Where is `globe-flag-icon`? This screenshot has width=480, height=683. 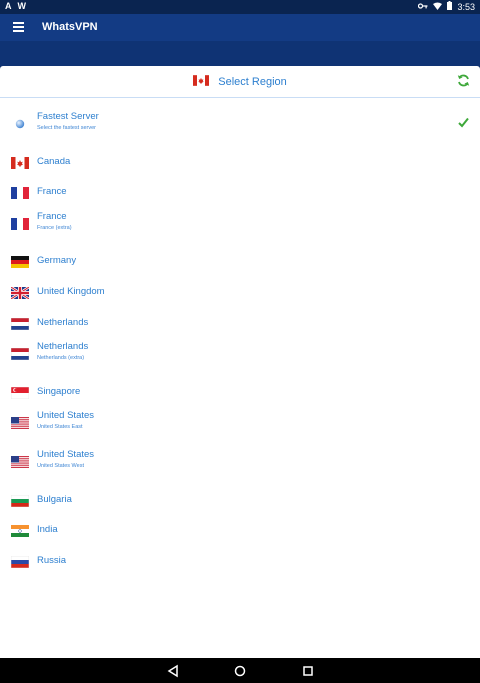
globe-flag-icon is located at coordinates (20, 123).